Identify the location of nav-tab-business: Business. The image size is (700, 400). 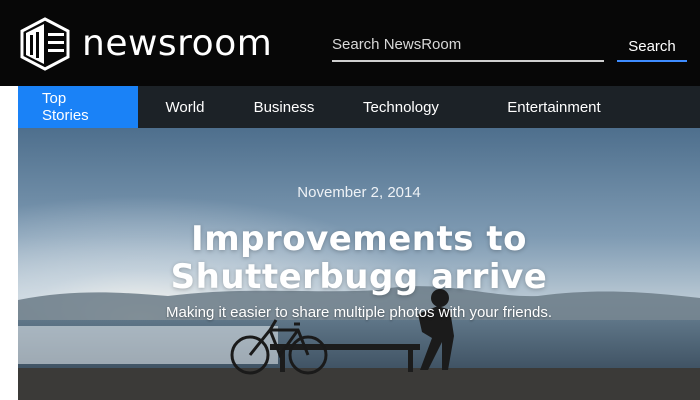
(284, 107).